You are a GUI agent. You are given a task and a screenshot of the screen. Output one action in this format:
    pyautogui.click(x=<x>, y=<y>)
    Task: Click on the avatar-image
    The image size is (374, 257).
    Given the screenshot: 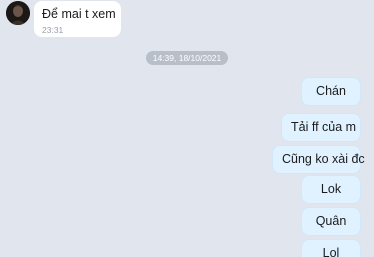 What is the action you would take?
    pyautogui.click(x=18, y=13)
    